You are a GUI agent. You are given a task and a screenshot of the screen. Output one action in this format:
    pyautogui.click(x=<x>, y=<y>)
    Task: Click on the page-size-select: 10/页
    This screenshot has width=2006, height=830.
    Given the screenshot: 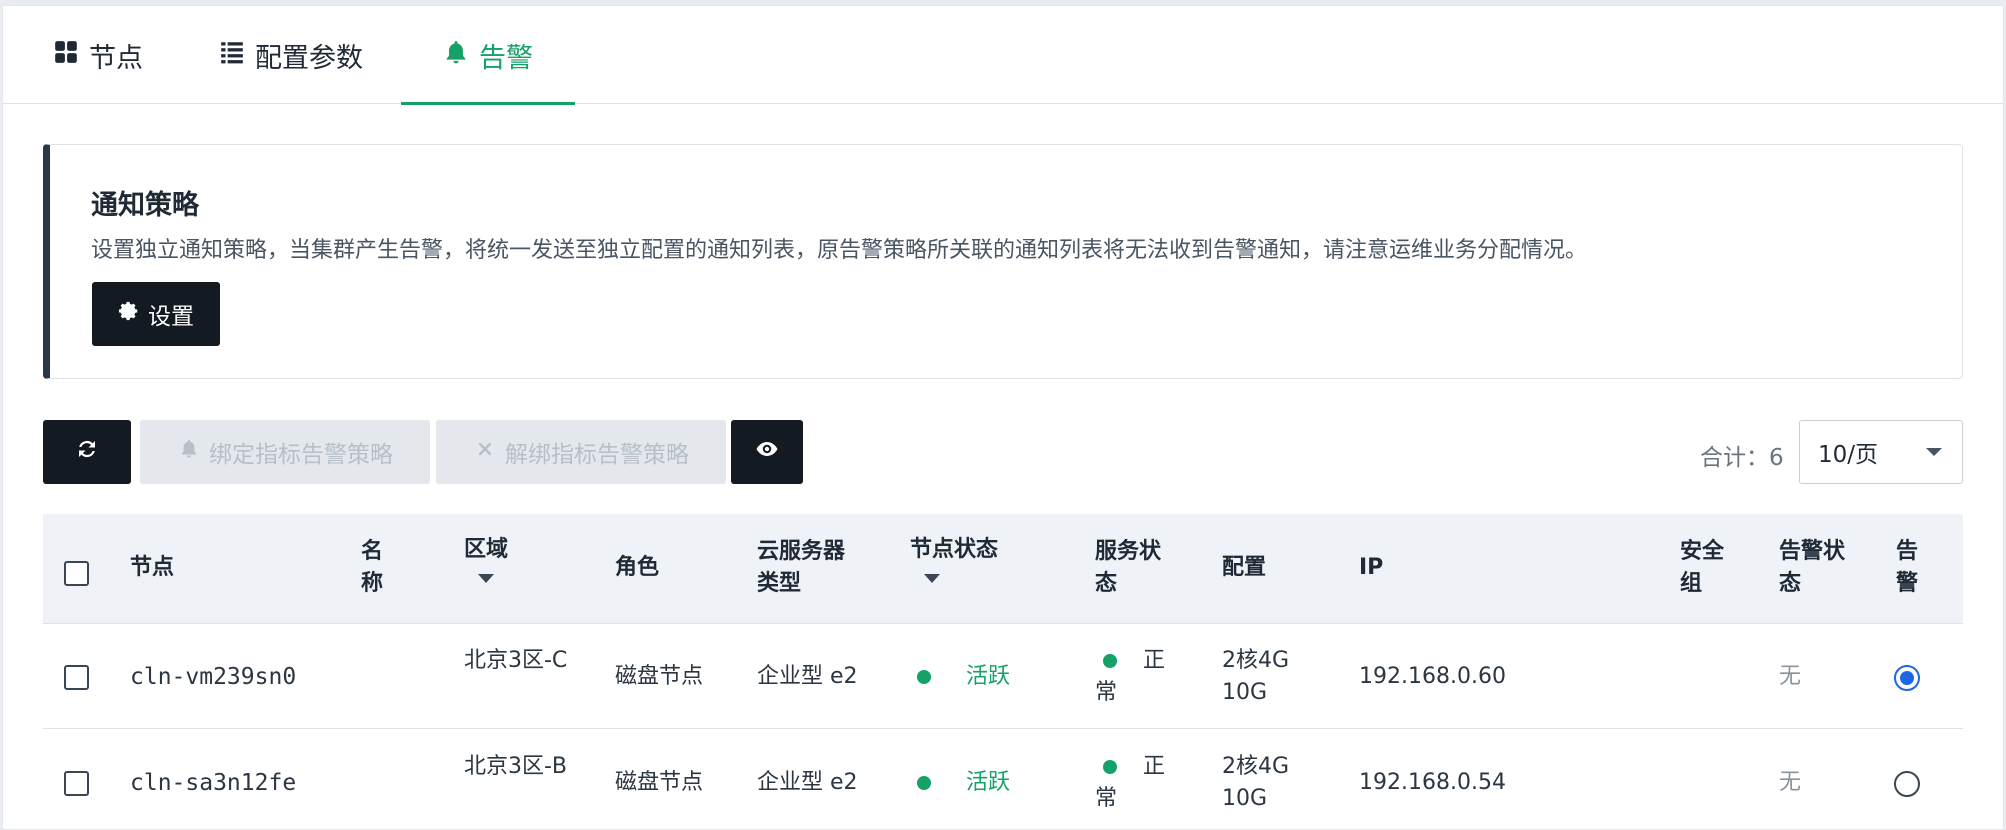 What is the action you would take?
    pyautogui.click(x=1881, y=452)
    